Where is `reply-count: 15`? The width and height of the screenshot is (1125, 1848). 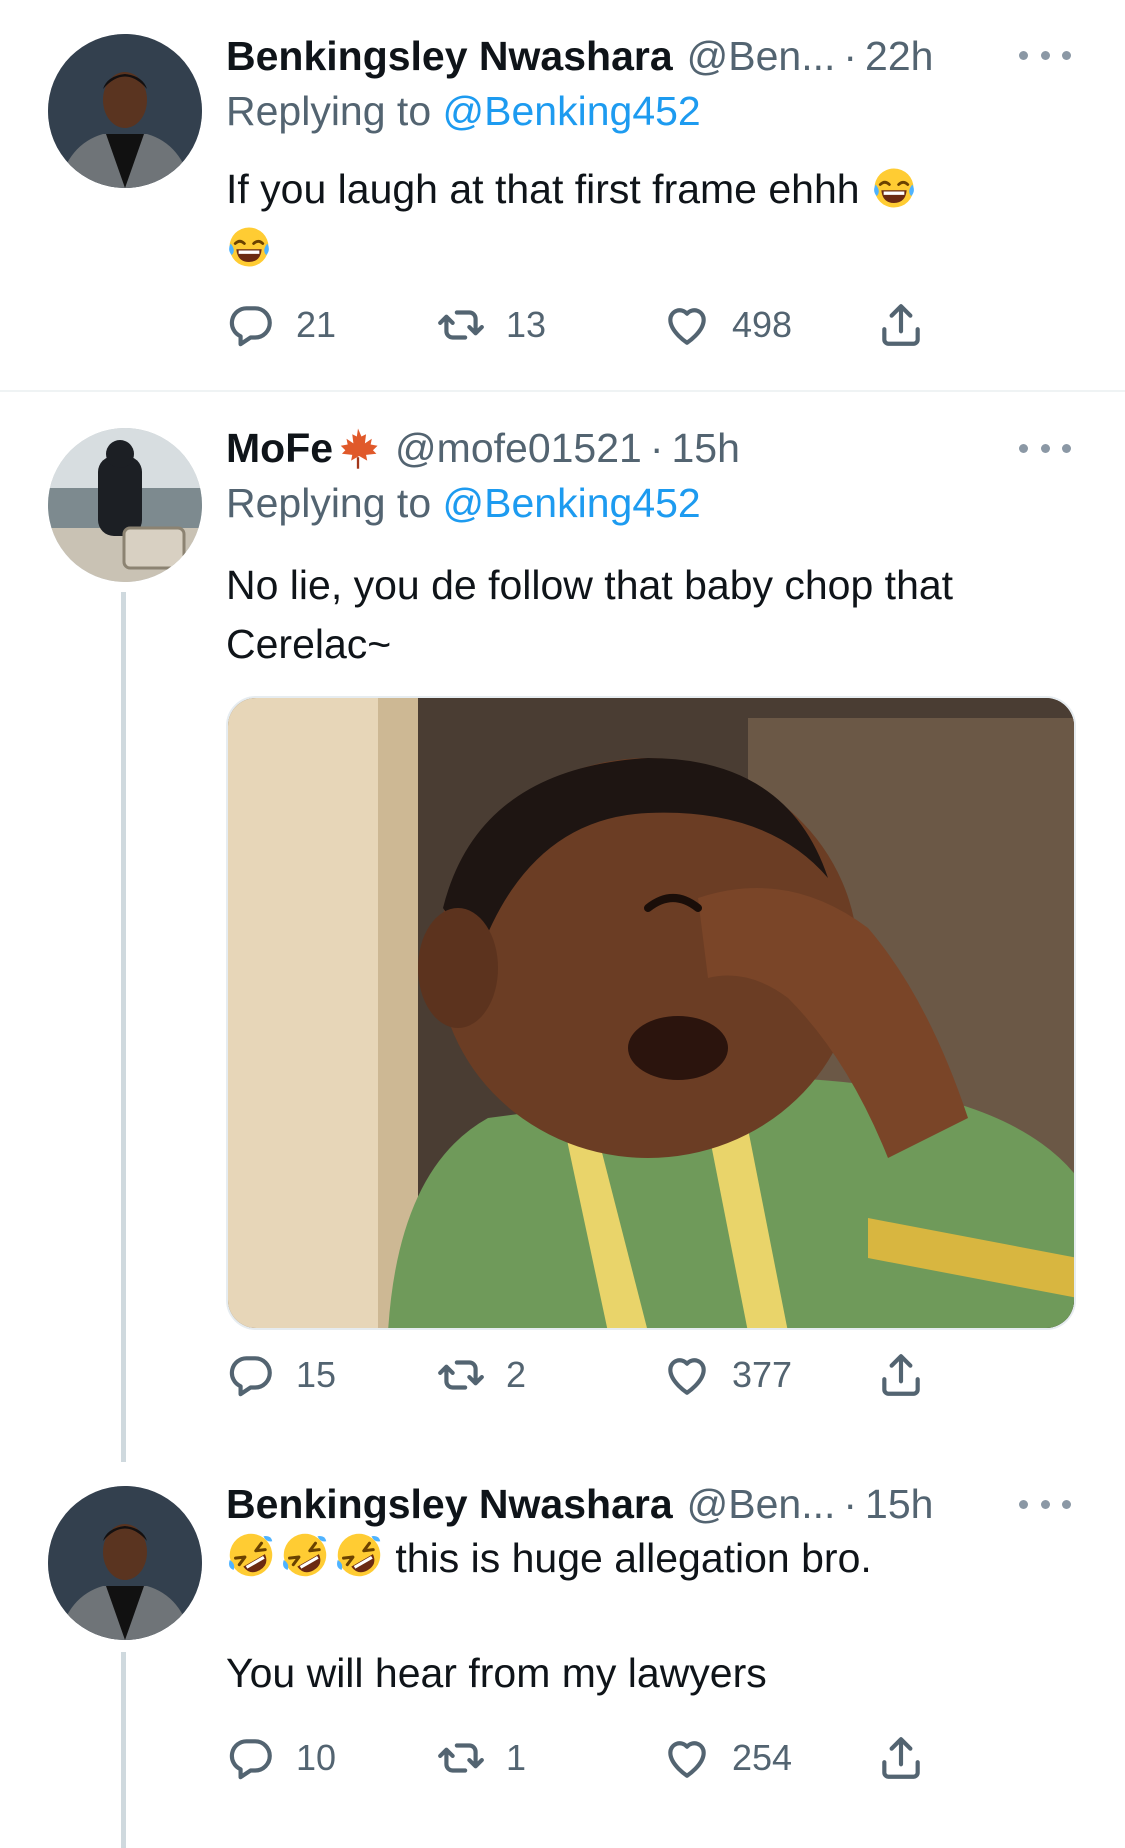 reply-count: 15 is located at coordinates (316, 1374).